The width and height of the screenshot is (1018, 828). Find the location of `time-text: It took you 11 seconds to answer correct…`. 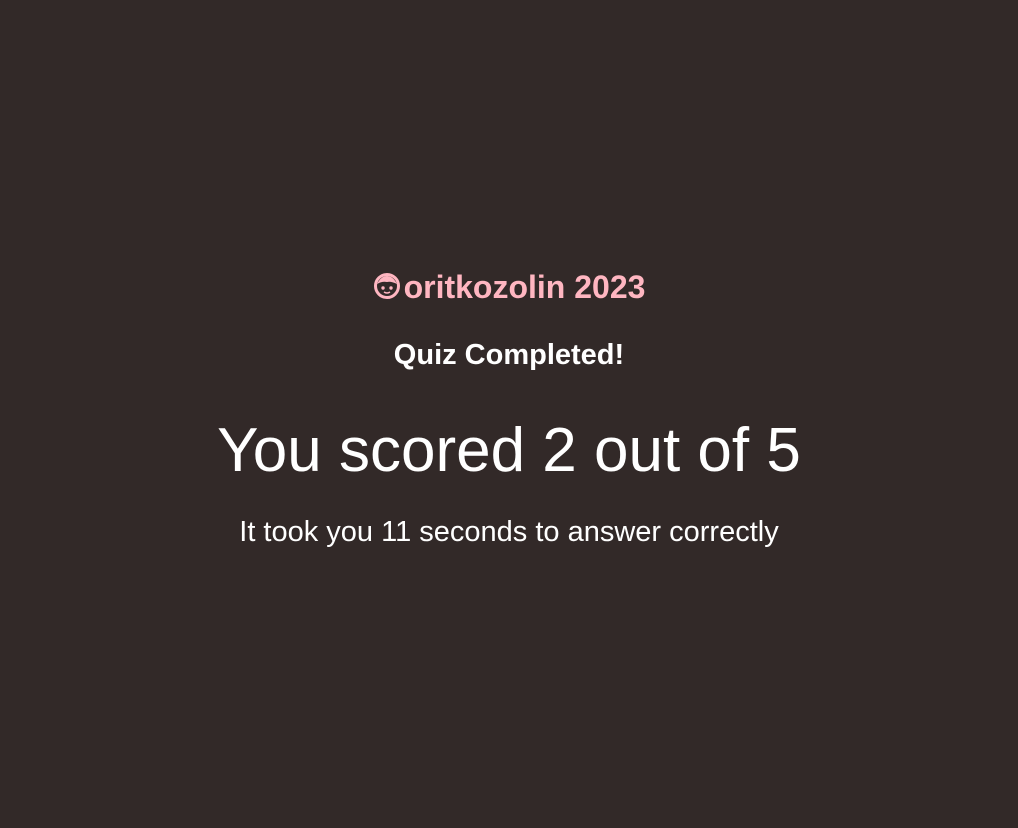

time-text: It took you 11 seconds to answer correct… is located at coordinates (509, 532).